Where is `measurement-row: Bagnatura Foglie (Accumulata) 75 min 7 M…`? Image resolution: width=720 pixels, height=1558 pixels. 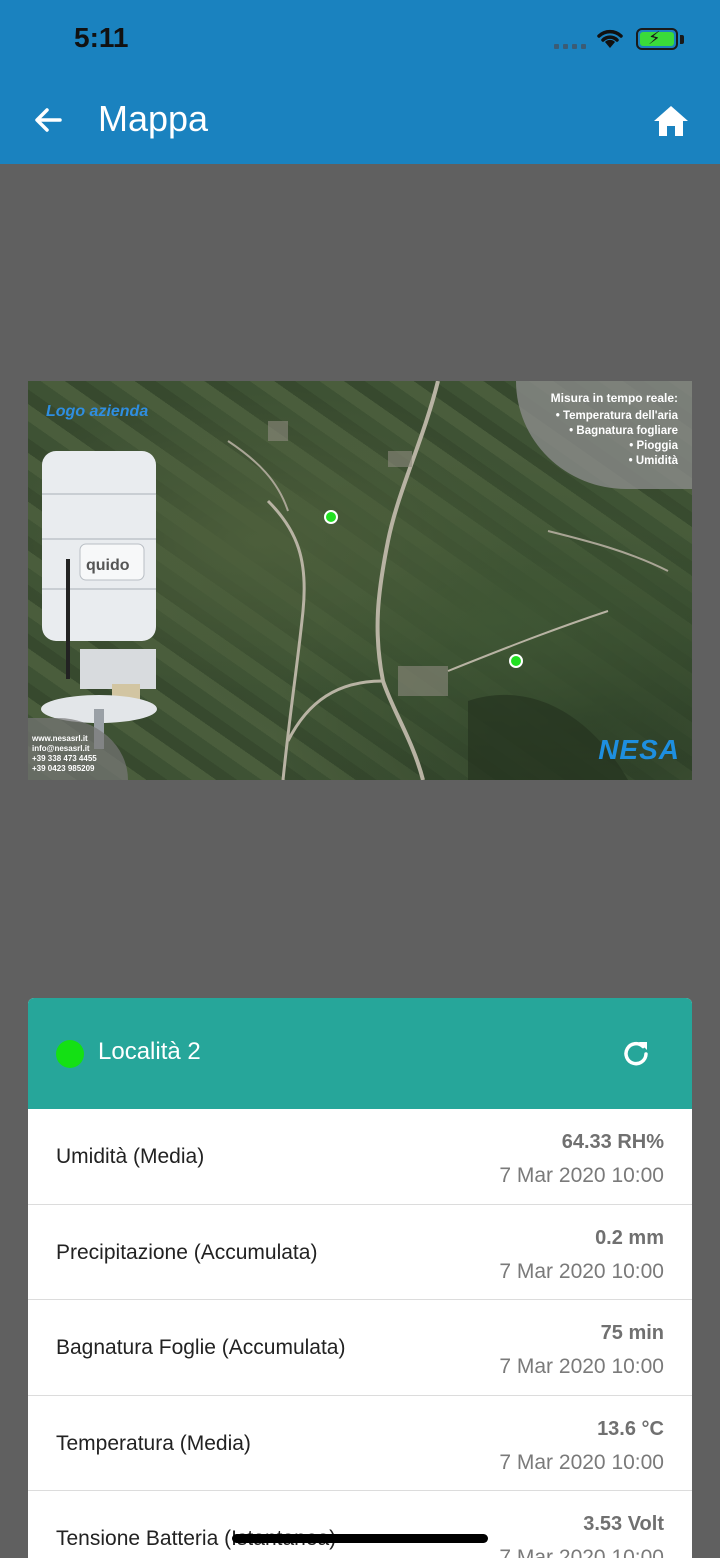
measurement-row: Bagnatura Foglie (Accumulata) 75 min 7 M… is located at coordinates (360, 1348).